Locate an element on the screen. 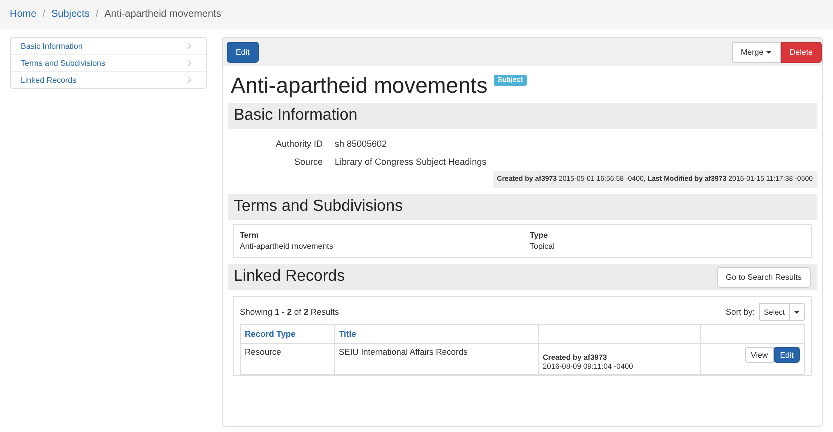  section-title: Basic Information is located at coordinates (296, 116).